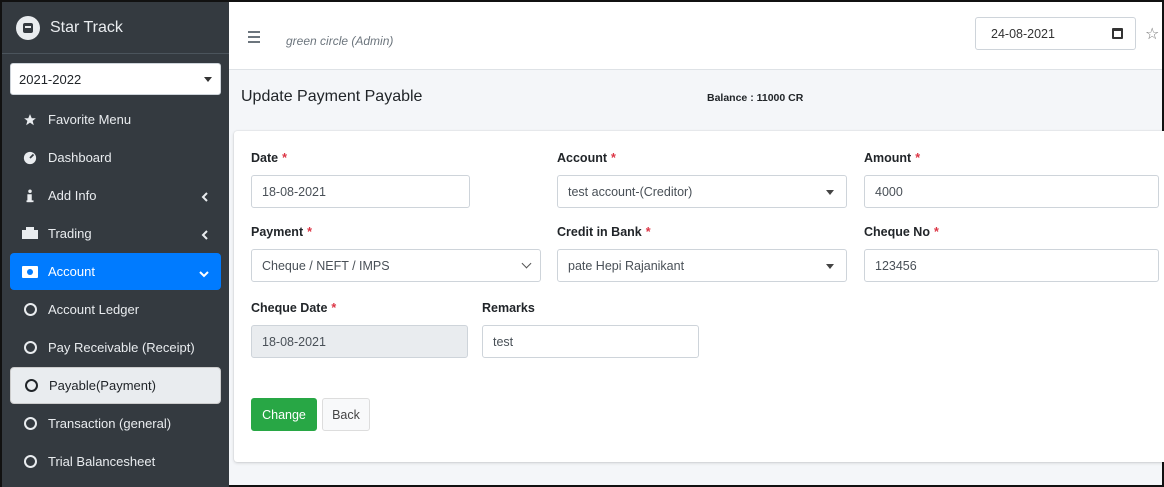 The height and width of the screenshot is (487, 1164). What do you see at coordinates (586, 158) in the screenshot?
I see `account-label: Account *` at bounding box center [586, 158].